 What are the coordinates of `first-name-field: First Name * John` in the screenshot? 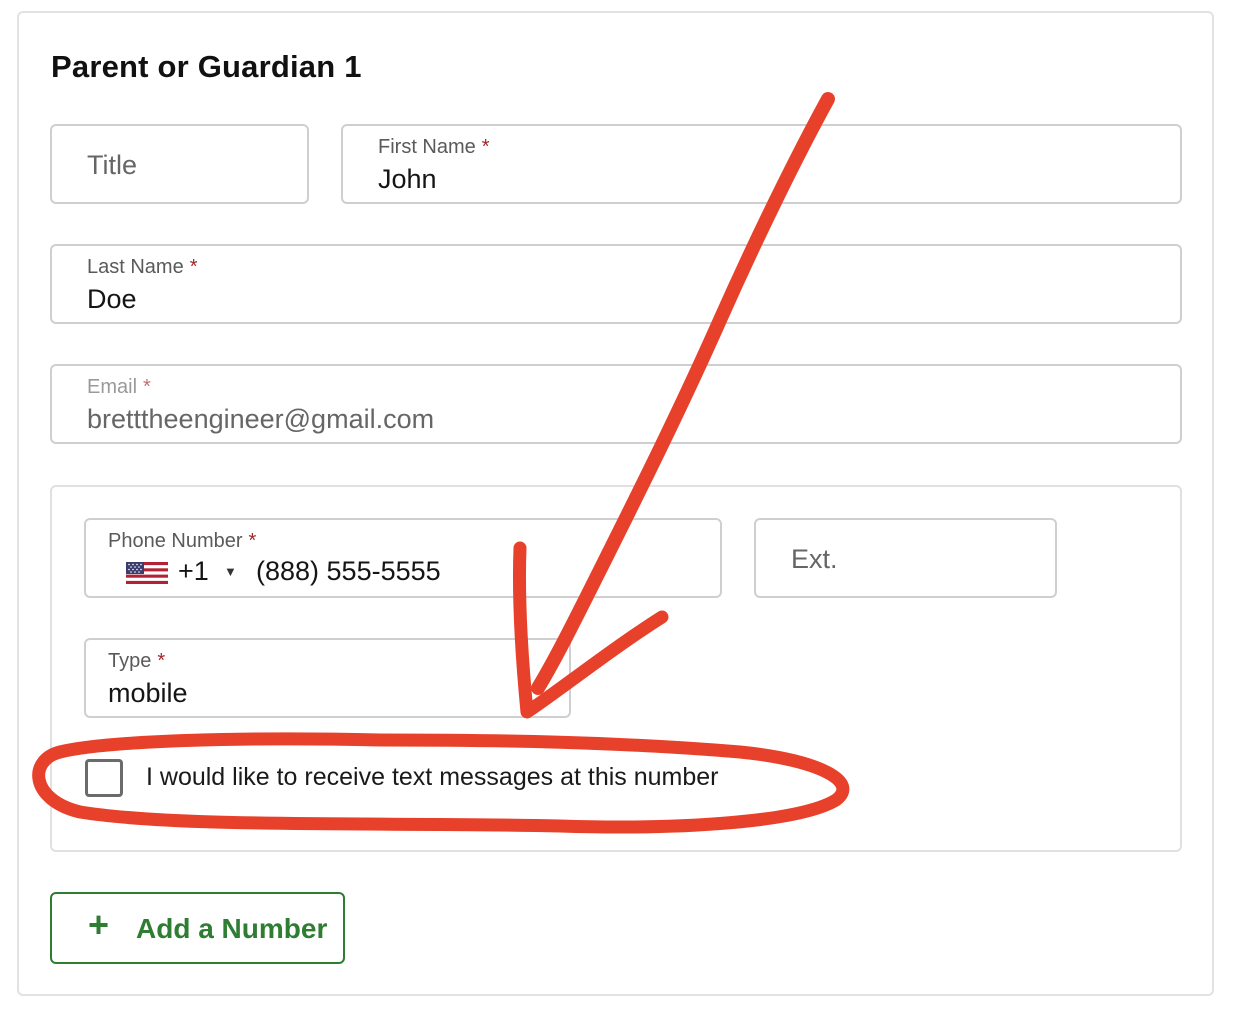 It's located at (761, 164).